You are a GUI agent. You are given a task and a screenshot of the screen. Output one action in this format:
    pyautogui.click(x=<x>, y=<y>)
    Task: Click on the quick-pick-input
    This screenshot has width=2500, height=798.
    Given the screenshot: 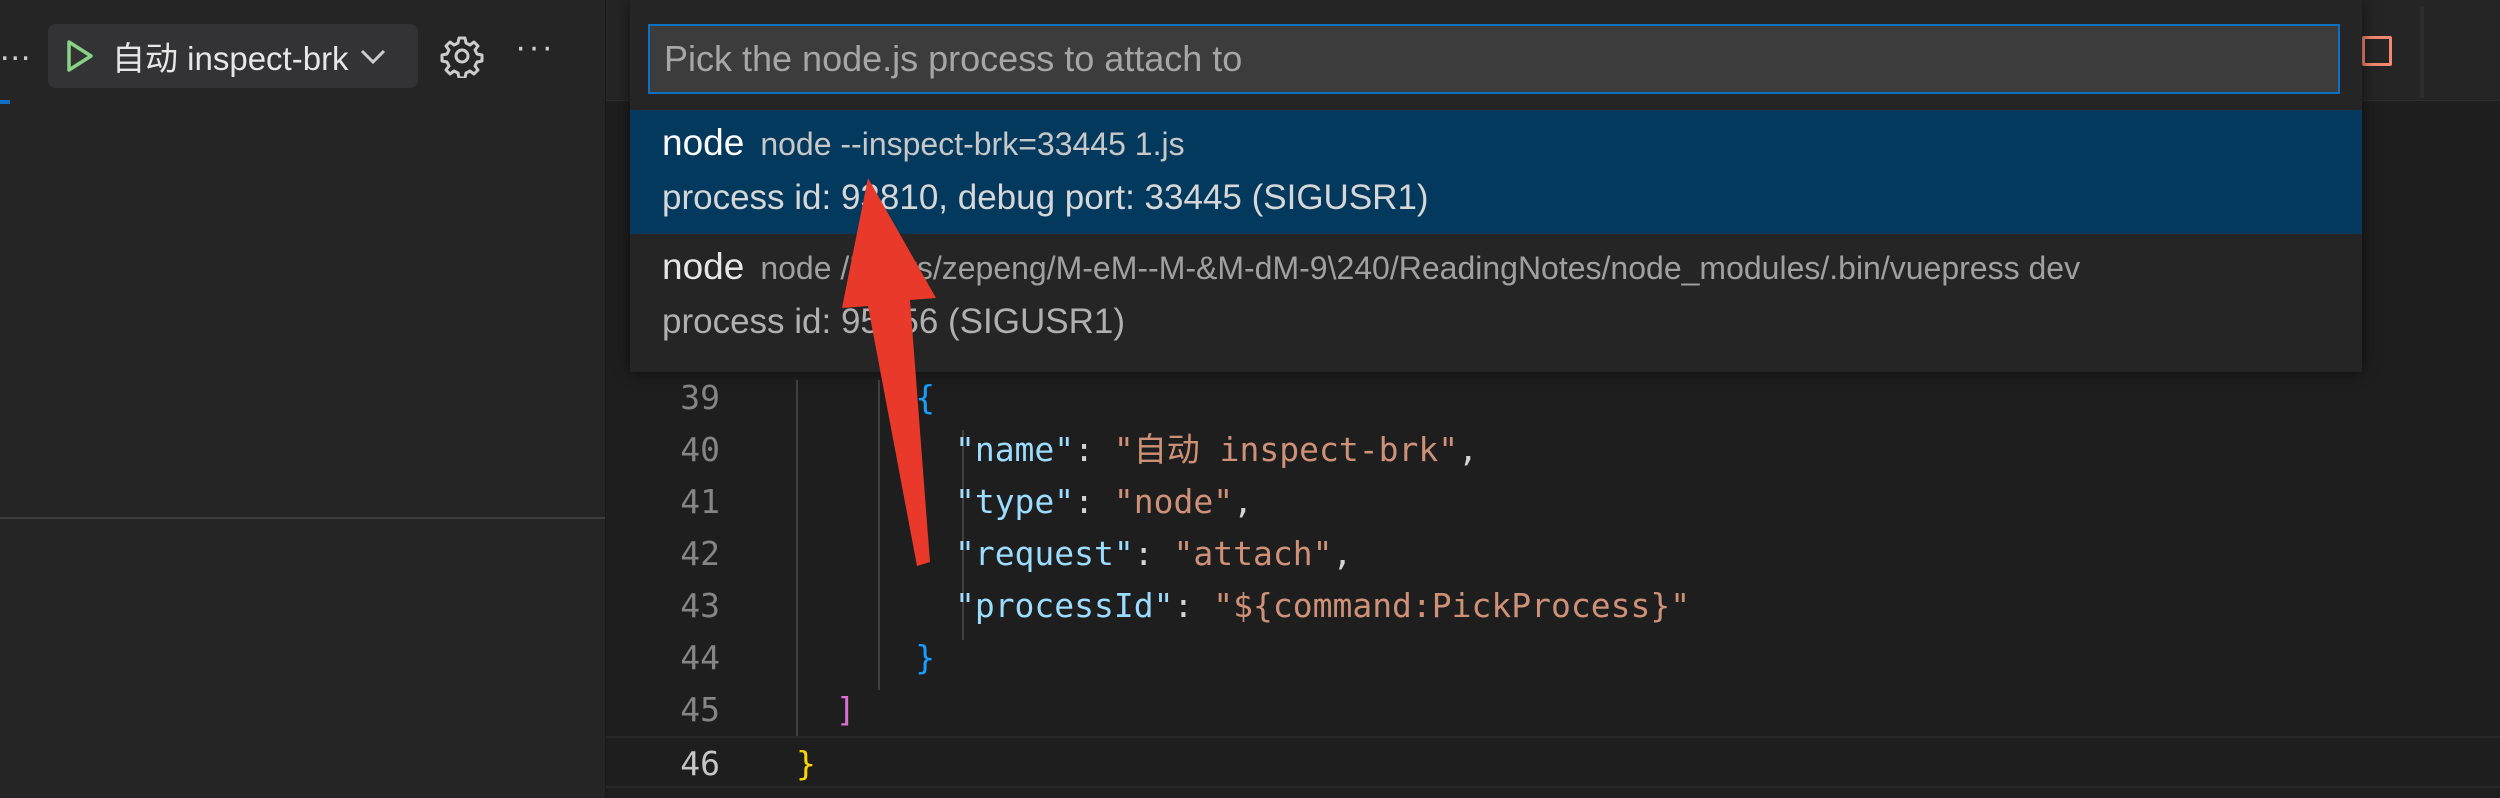 What is the action you would take?
    pyautogui.click(x=1494, y=59)
    